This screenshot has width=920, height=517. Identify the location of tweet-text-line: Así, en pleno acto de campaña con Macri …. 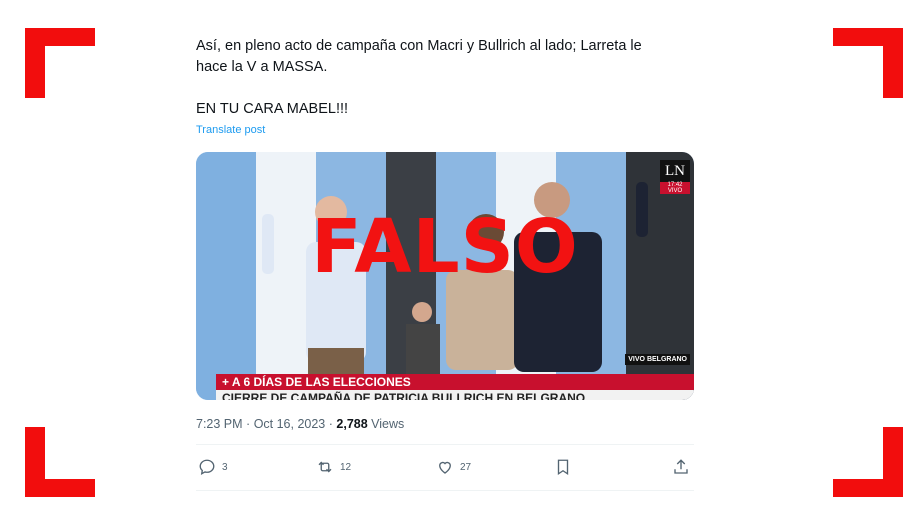
(419, 46).